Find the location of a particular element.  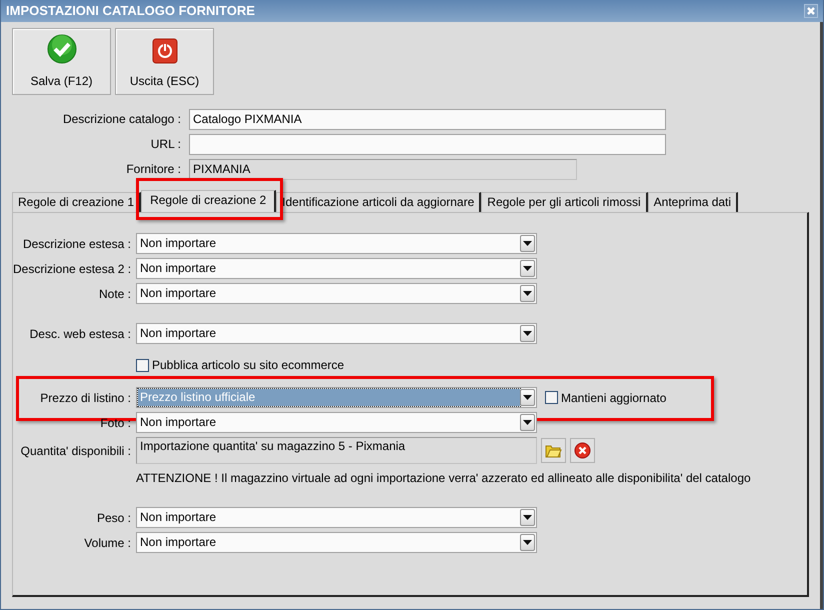

input-field is located at coordinates (427, 144).